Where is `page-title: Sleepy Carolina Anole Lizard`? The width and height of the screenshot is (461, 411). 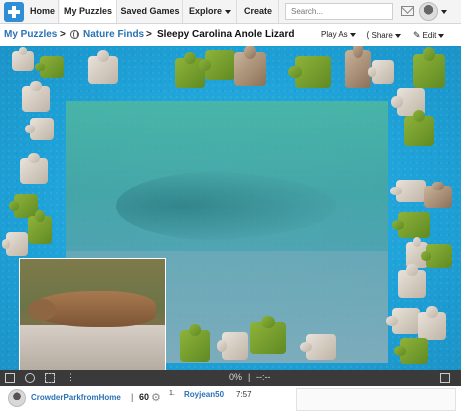 page-title: Sleepy Carolina Anole Lizard is located at coordinates (226, 34).